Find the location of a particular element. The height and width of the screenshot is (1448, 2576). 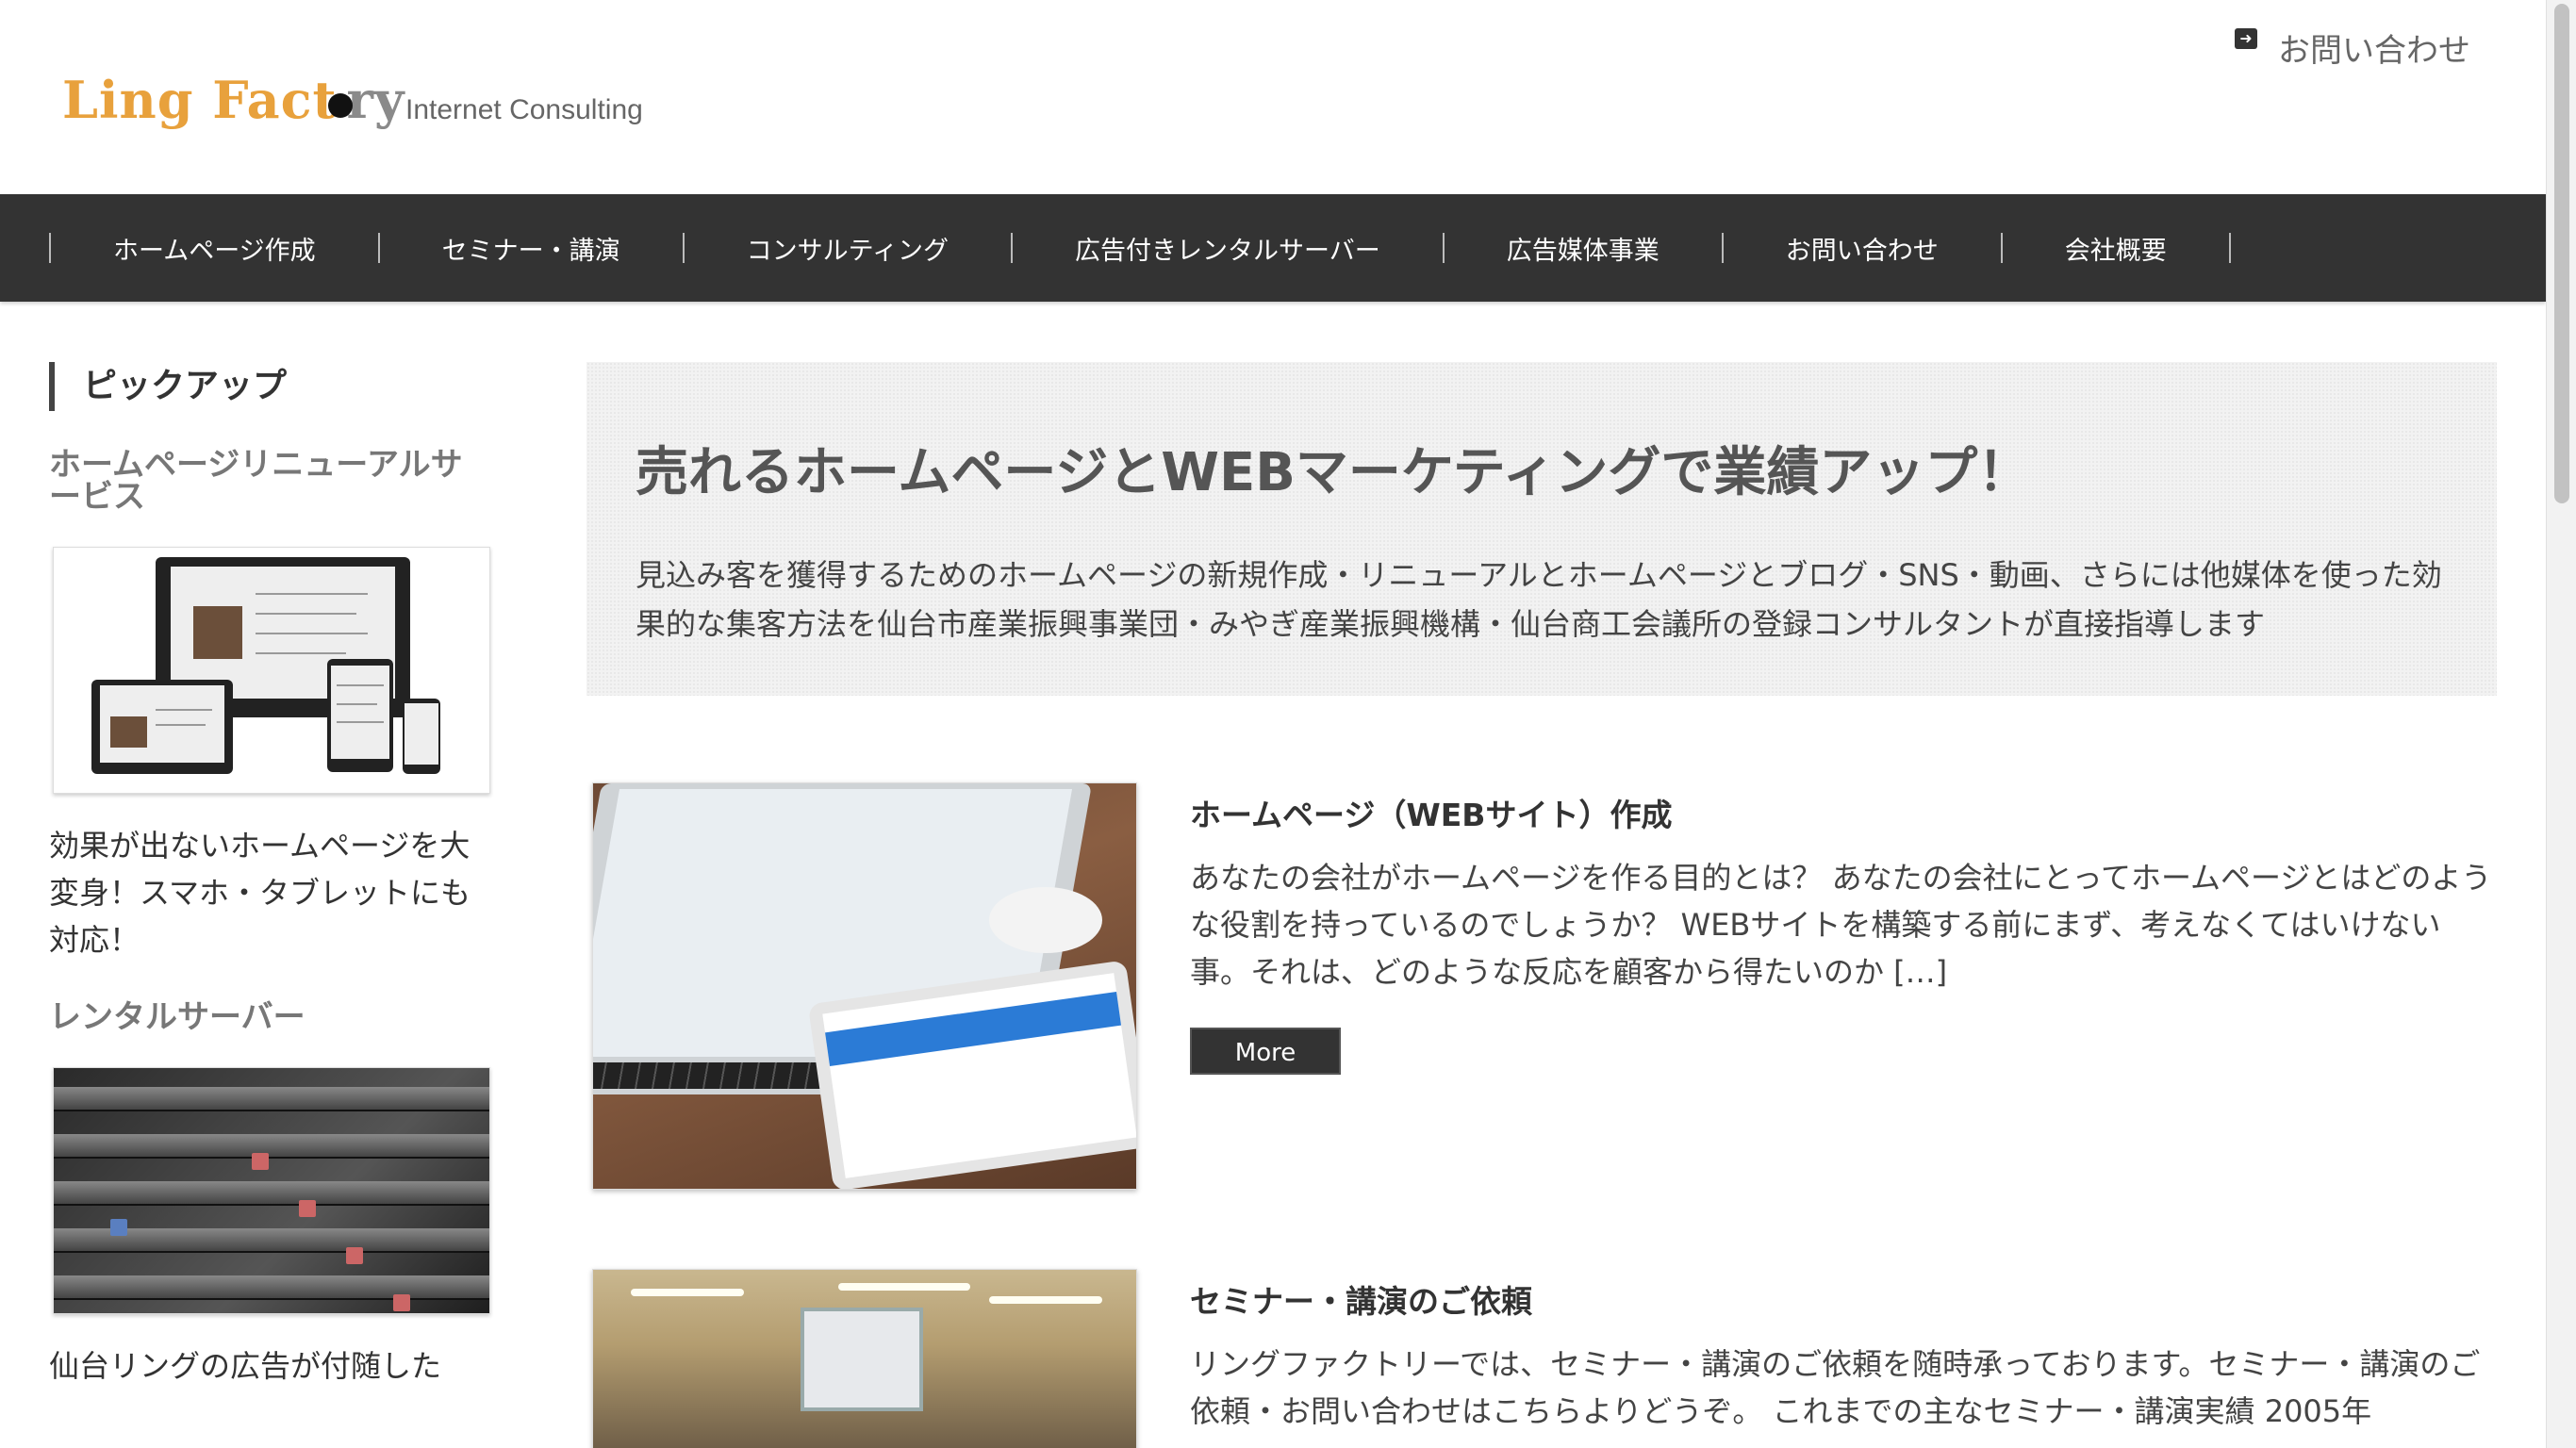

logo-wordmark: Ling Fact is located at coordinates (200, 100).